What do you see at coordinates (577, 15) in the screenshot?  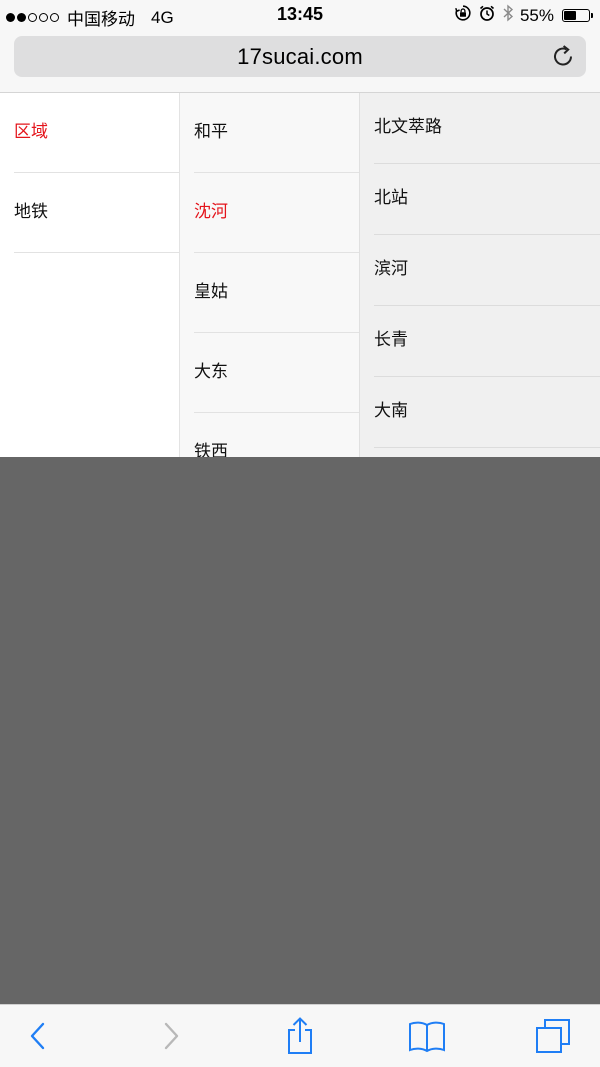 I see `battery-icon` at bounding box center [577, 15].